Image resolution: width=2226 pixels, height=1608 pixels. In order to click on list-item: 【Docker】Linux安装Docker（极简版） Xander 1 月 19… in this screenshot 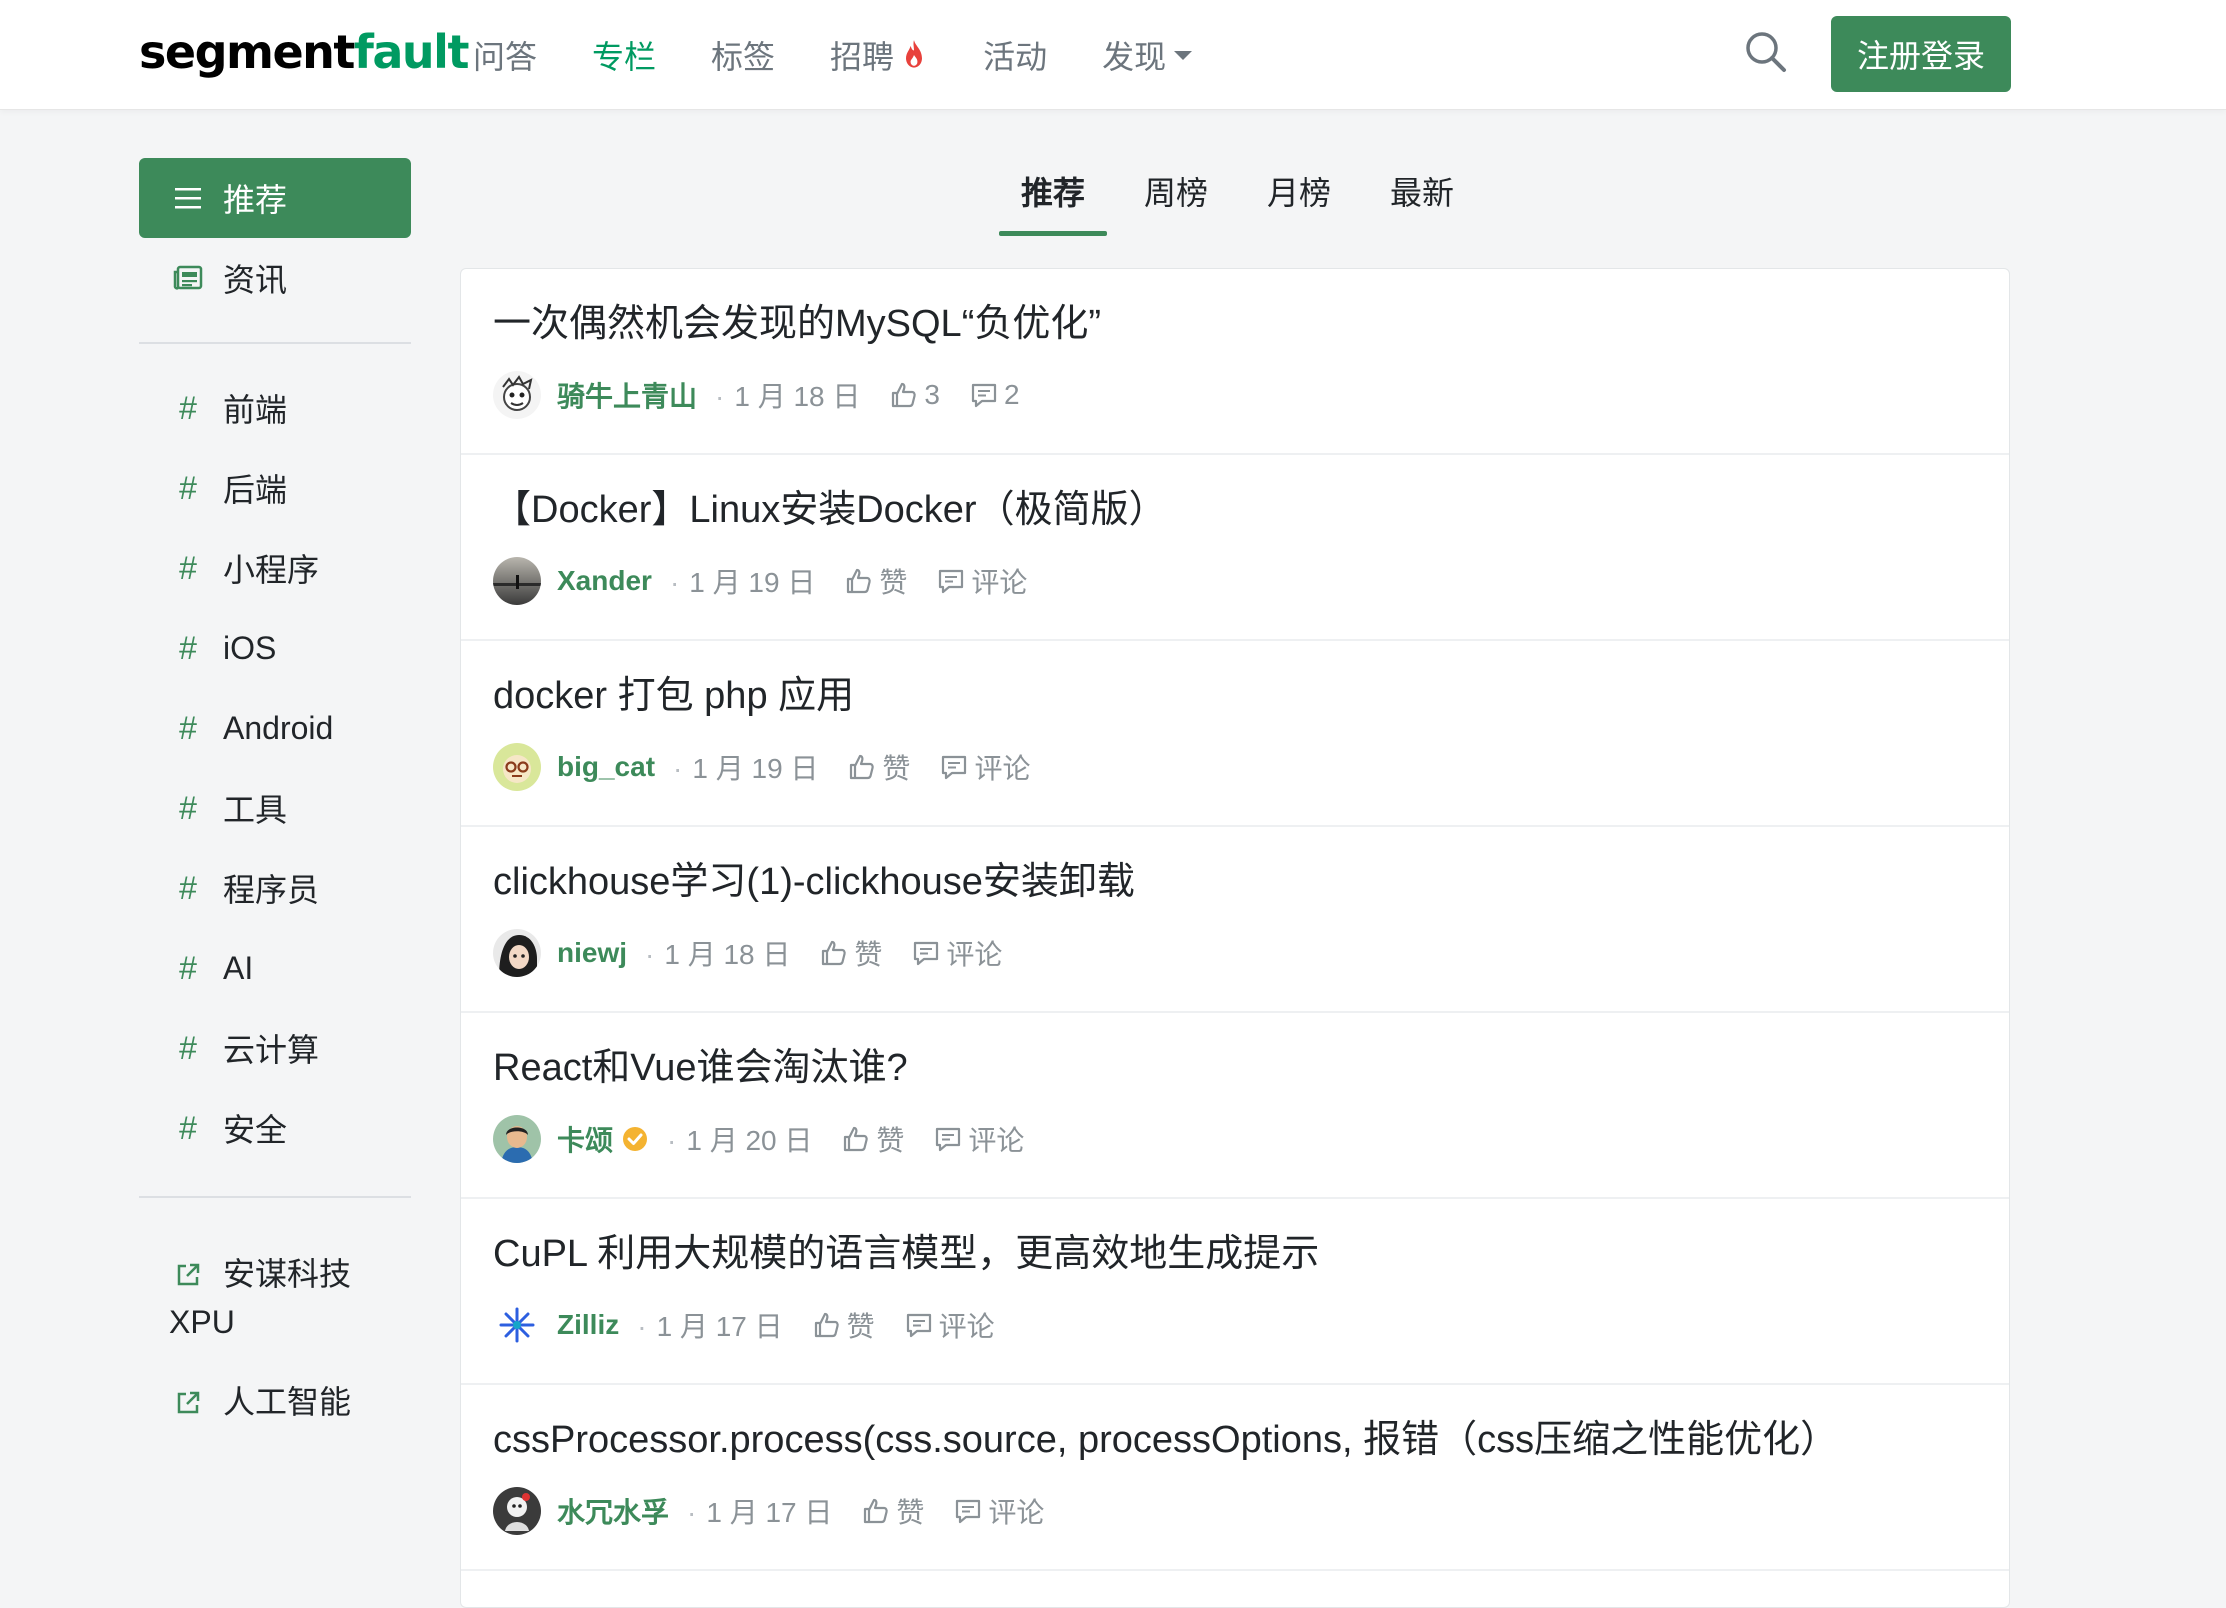, I will do `click(1235, 548)`.